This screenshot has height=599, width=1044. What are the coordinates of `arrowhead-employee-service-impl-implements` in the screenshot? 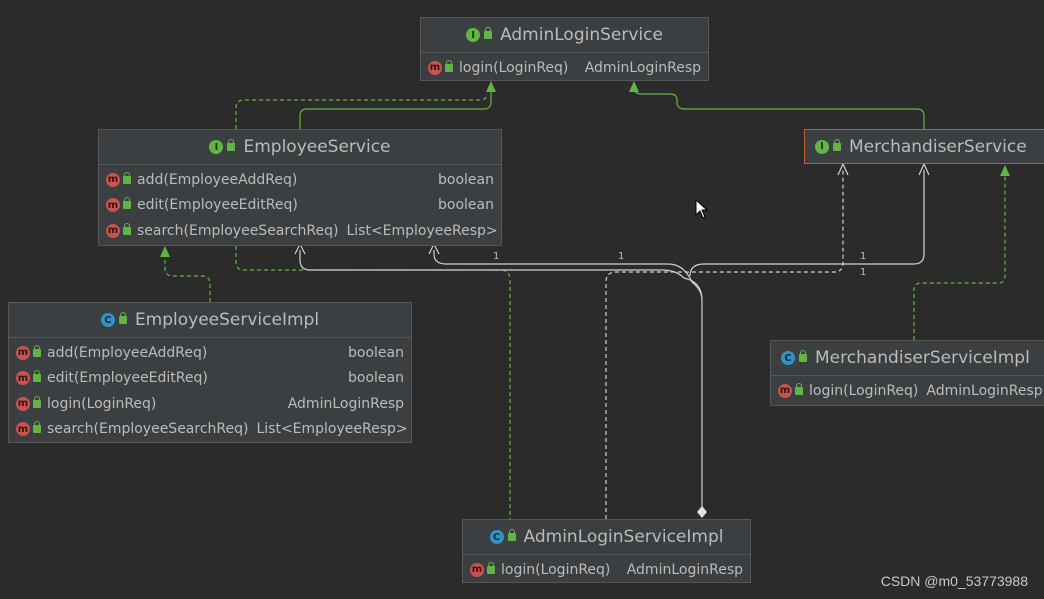 It's located at (165, 251).